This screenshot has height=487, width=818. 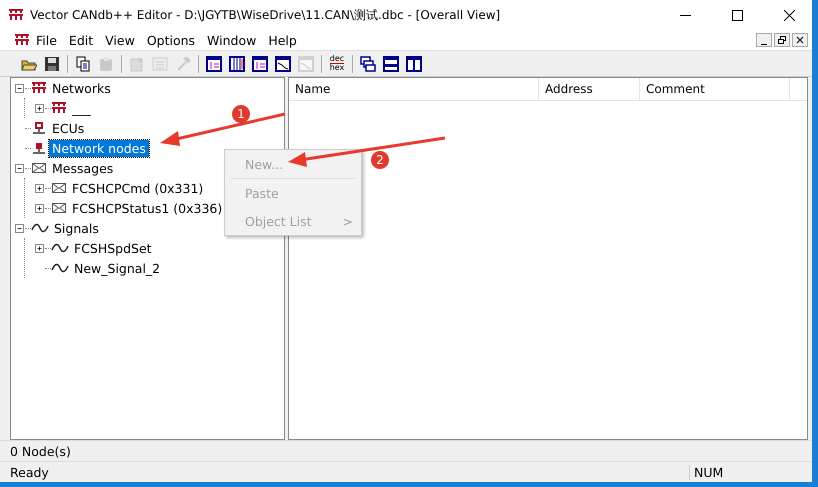 What do you see at coordinates (737, 15) in the screenshot?
I see `maximize-icon` at bounding box center [737, 15].